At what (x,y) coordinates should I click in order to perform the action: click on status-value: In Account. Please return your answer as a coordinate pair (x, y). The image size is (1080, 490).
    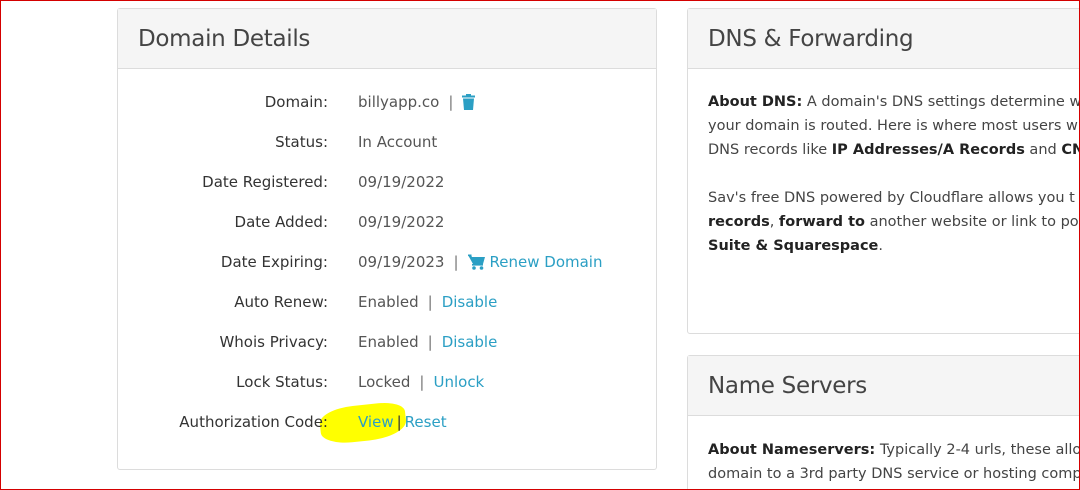
    Looking at the image, I should click on (398, 142).